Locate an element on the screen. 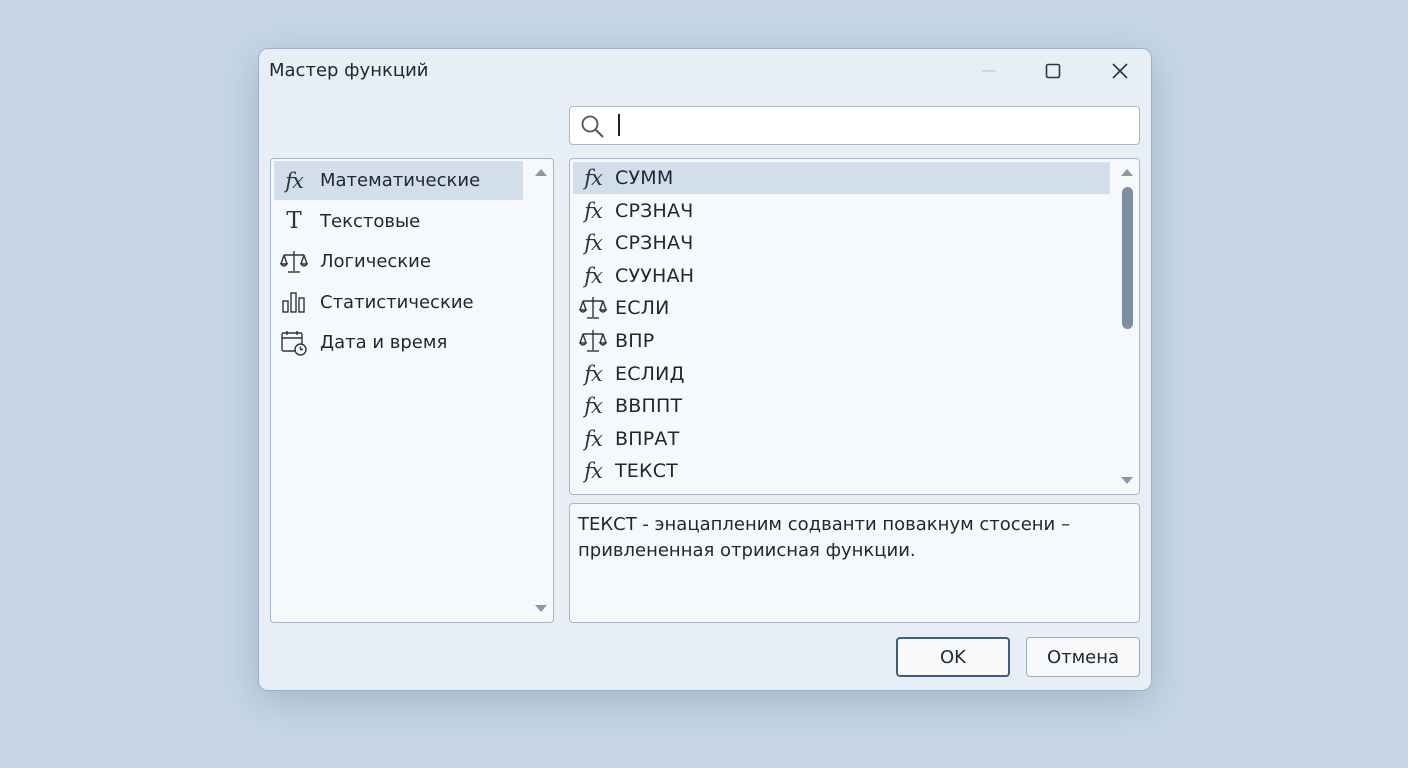  function-item-label: СУММ is located at coordinates (644, 178).